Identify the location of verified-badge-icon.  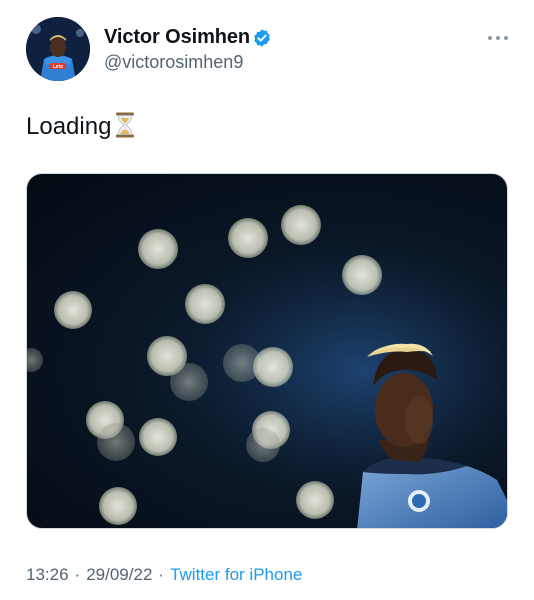
(262, 38).